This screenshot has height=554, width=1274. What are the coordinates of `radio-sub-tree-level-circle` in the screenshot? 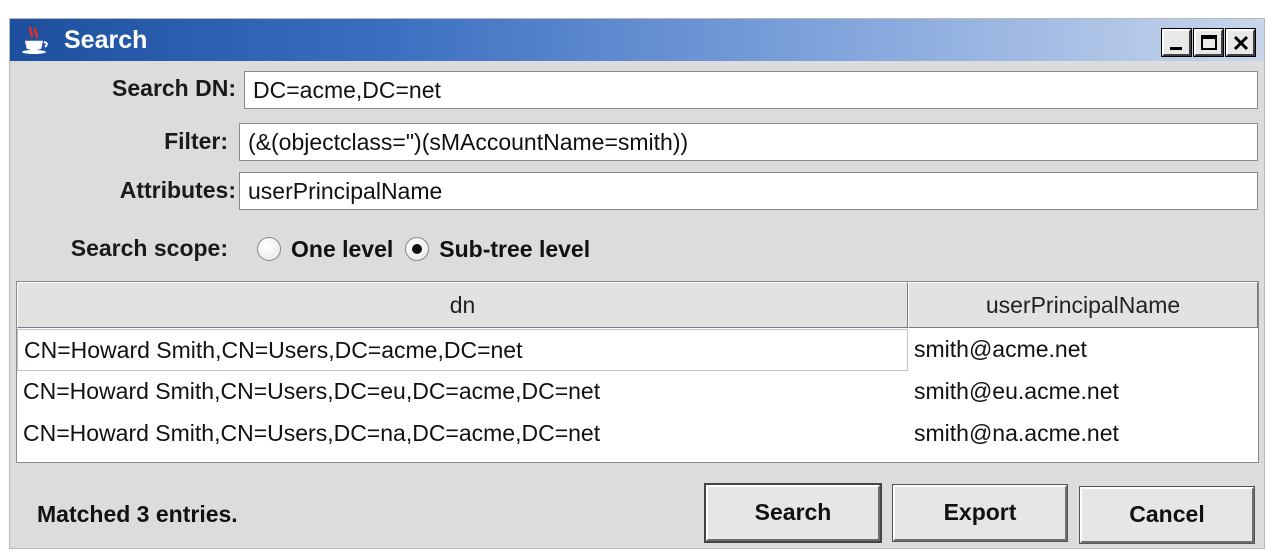 It's located at (417, 249).